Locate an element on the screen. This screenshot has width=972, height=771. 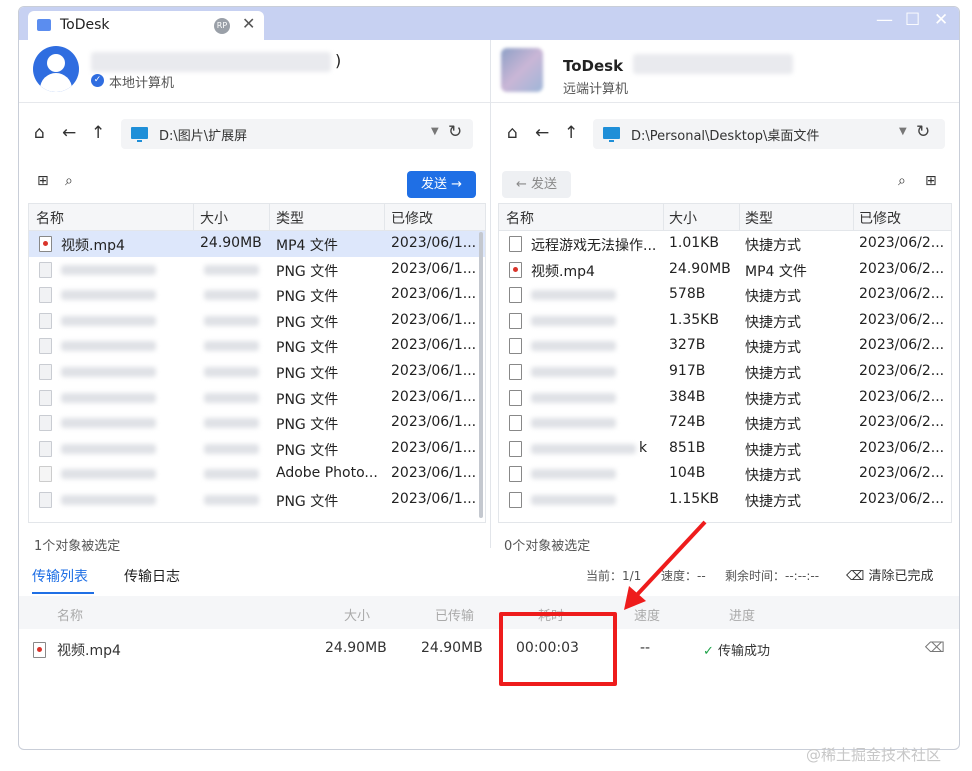
transfer-table-header: 名称 大小 已传输 耗时 速度 进度 is located at coordinates (489, 612).